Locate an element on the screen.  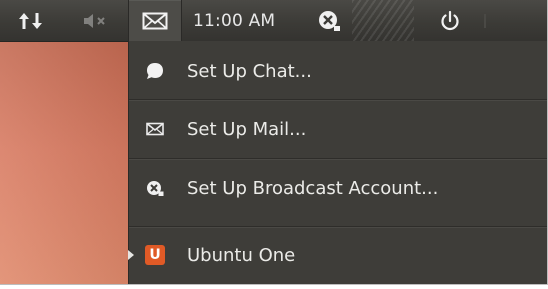
panel-handle is located at coordinates (485, 20).